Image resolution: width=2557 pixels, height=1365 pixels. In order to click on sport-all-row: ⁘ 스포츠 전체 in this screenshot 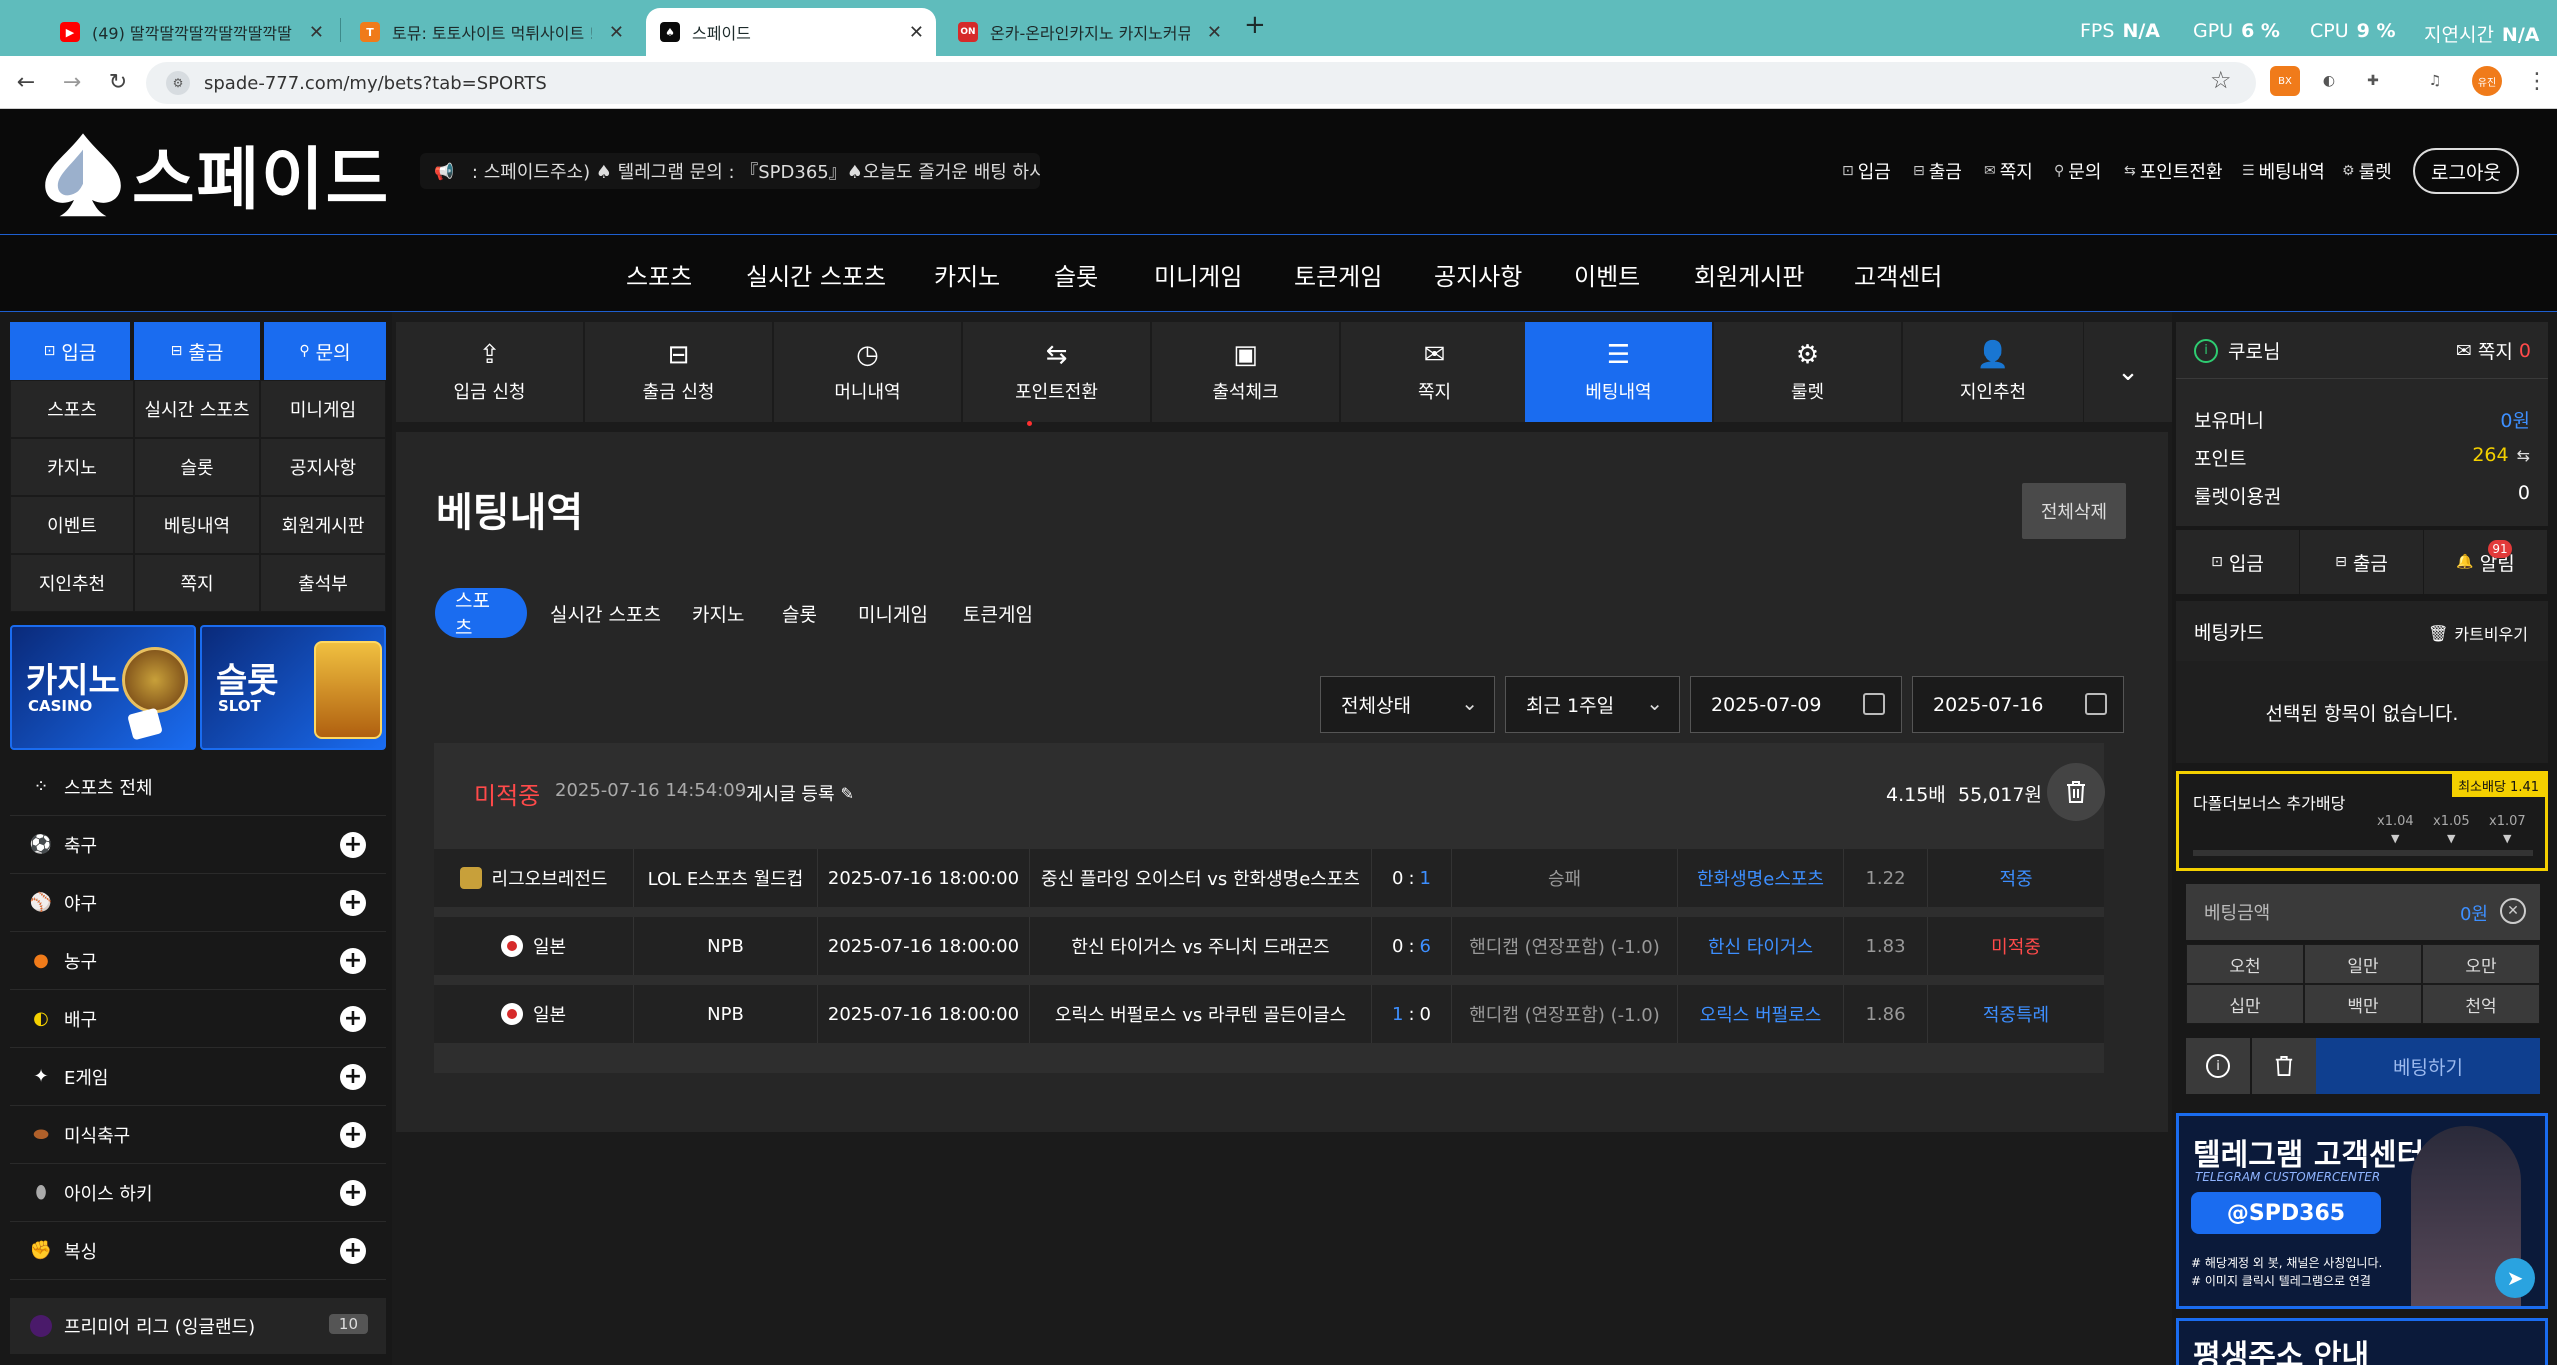, I will do `click(198, 787)`.